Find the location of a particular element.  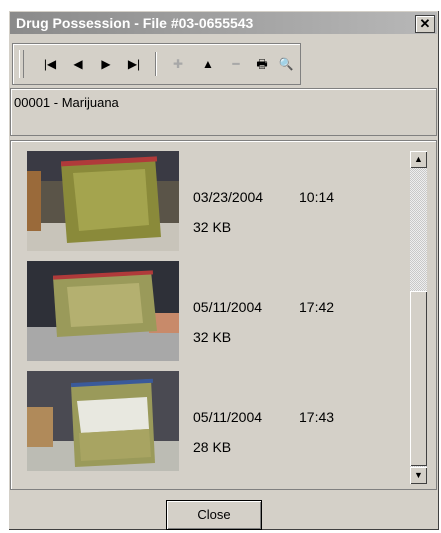

move-up-icon: ▲ is located at coordinates (208, 64).